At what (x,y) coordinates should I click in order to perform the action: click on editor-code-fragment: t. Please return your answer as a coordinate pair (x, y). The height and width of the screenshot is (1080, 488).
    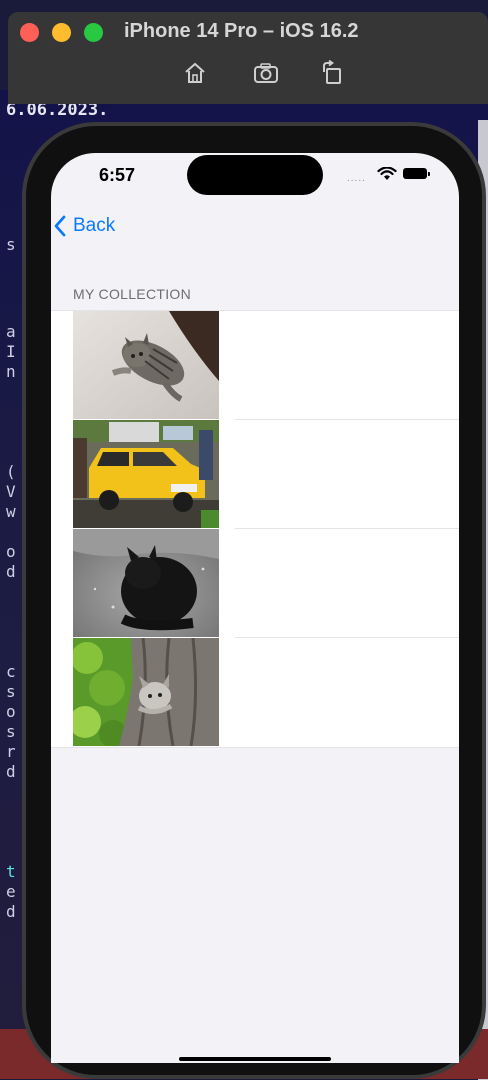
    Looking at the image, I should click on (11, 871).